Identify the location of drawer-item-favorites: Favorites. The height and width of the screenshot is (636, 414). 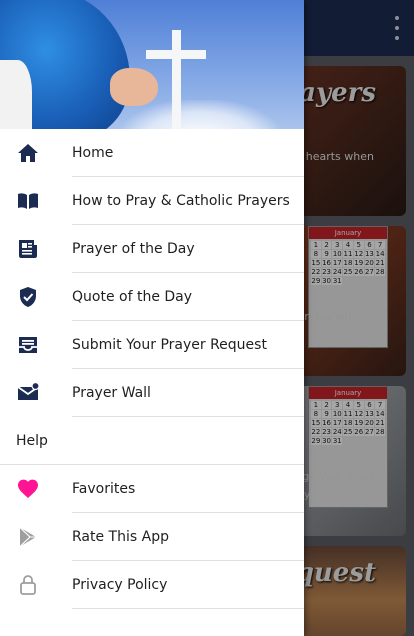
(152, 489).